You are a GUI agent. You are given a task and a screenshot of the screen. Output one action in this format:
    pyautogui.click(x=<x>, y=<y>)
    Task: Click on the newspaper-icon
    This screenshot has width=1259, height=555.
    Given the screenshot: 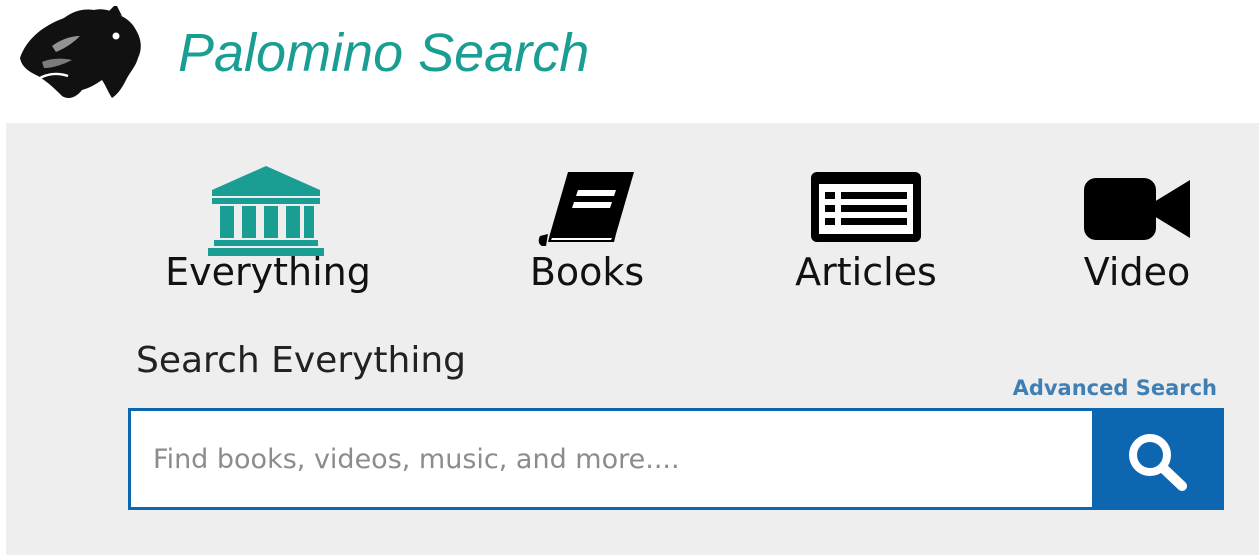 What is the action you would take?
    pyautogui.click(x=866, y=207)
    